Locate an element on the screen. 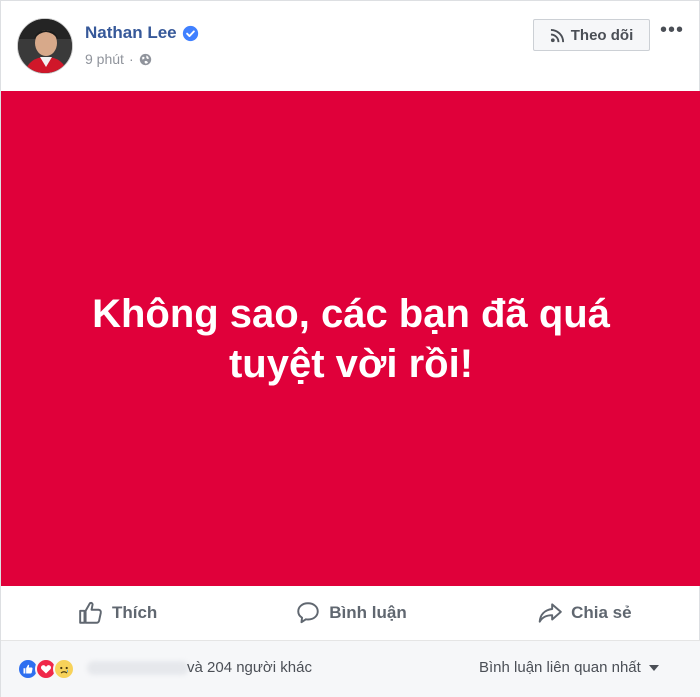 This screenshot has height=697, width=700. share-arrow-icon is located at coordinates (550, 613).